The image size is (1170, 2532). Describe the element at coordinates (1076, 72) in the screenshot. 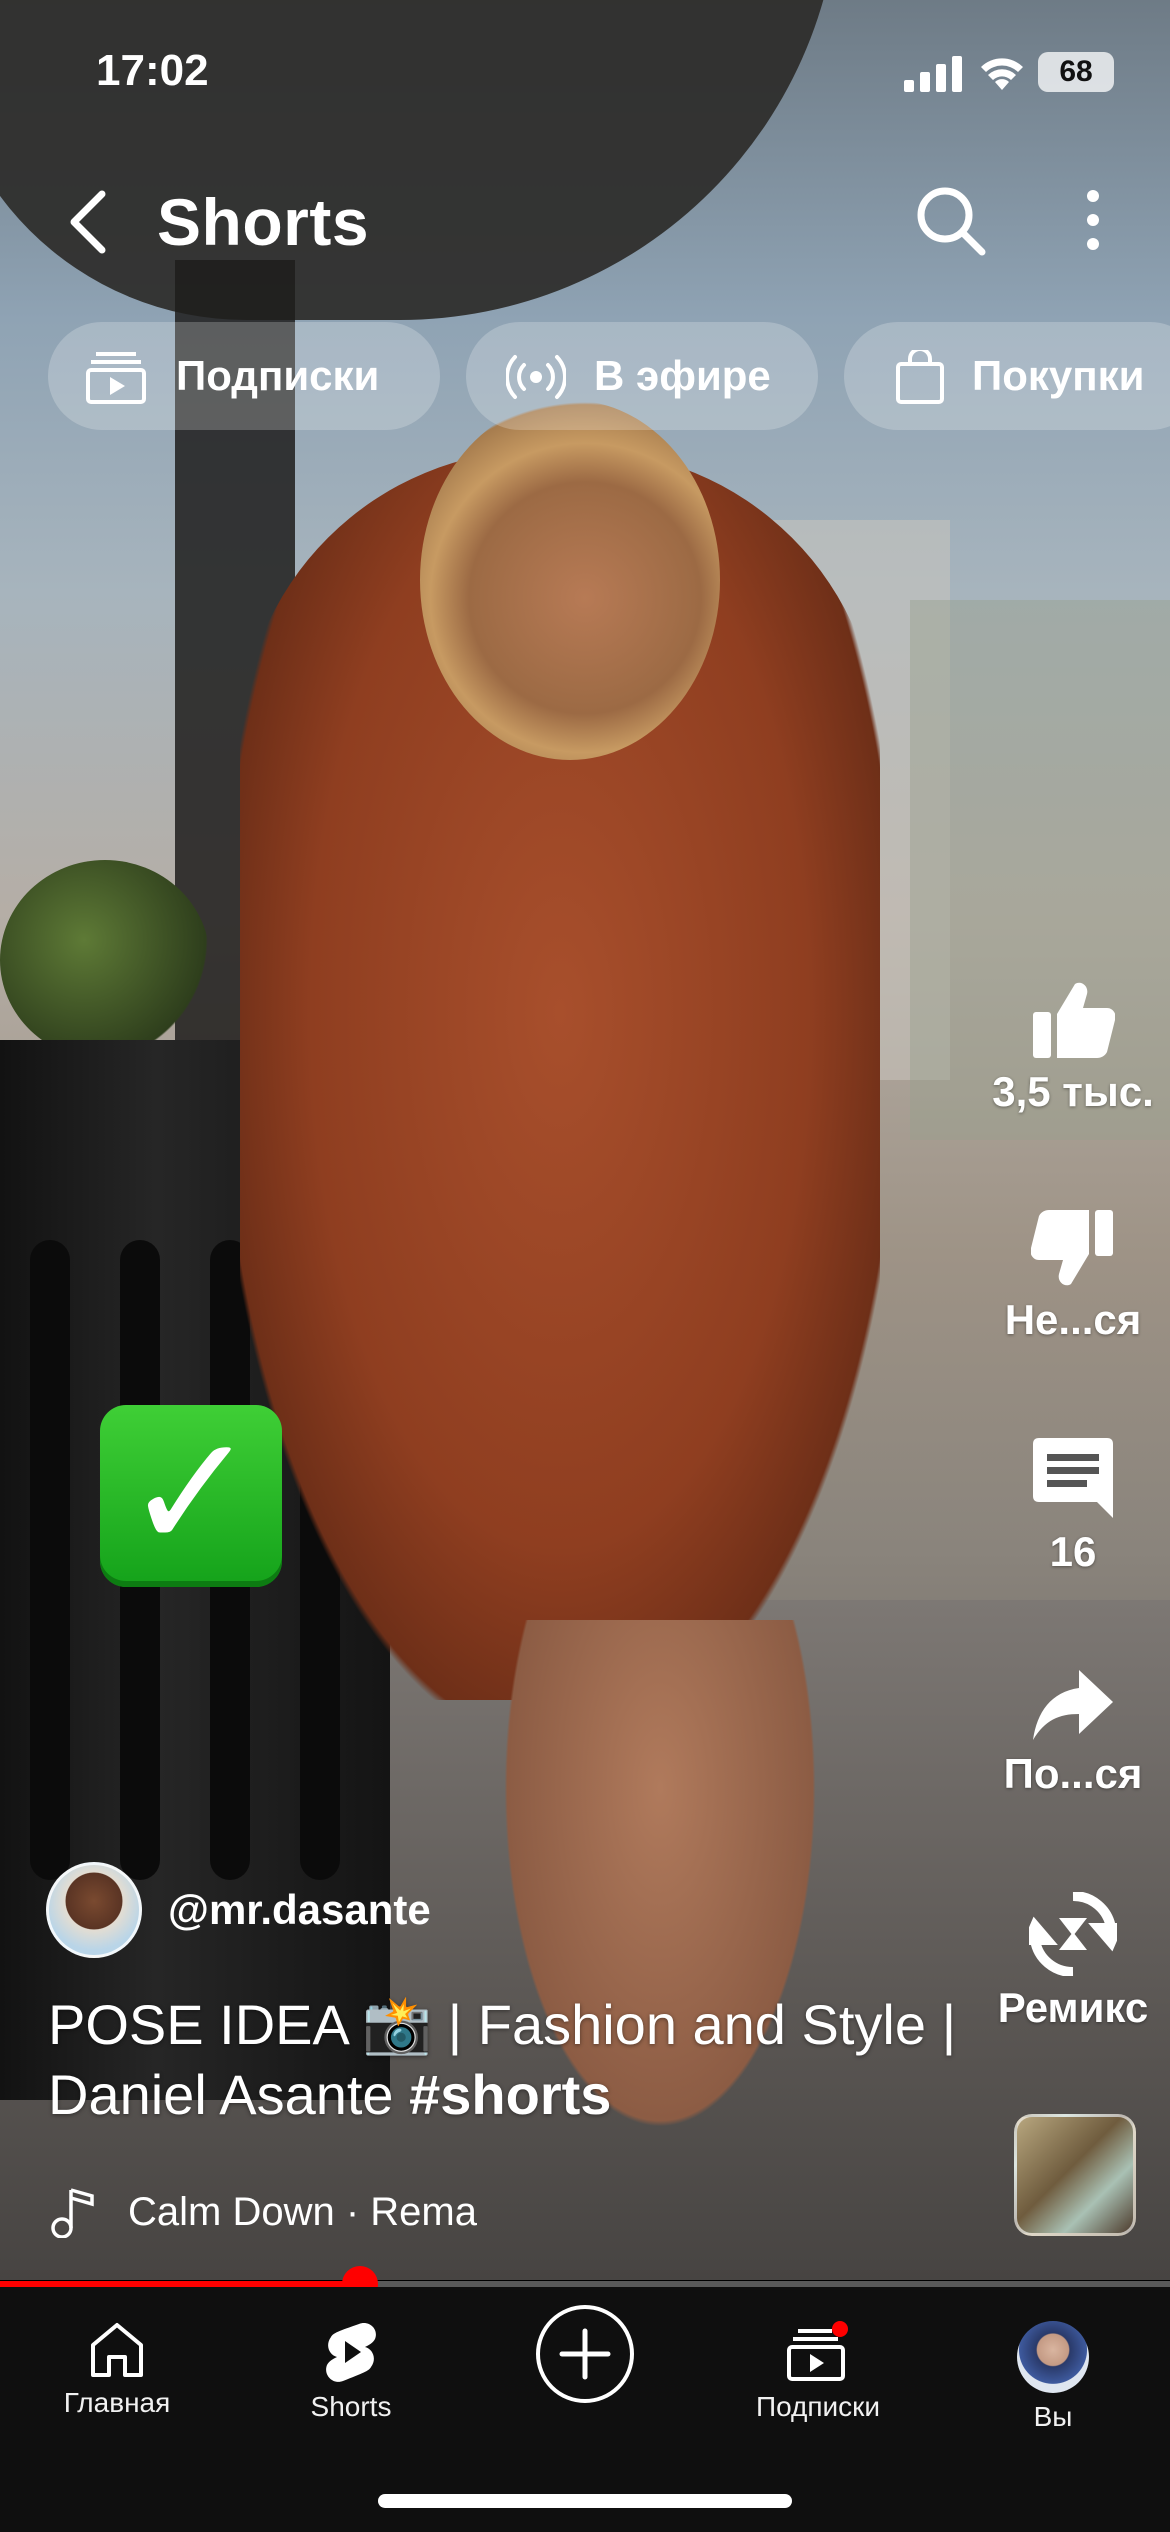

I see `battery-icon: 68` at that location.